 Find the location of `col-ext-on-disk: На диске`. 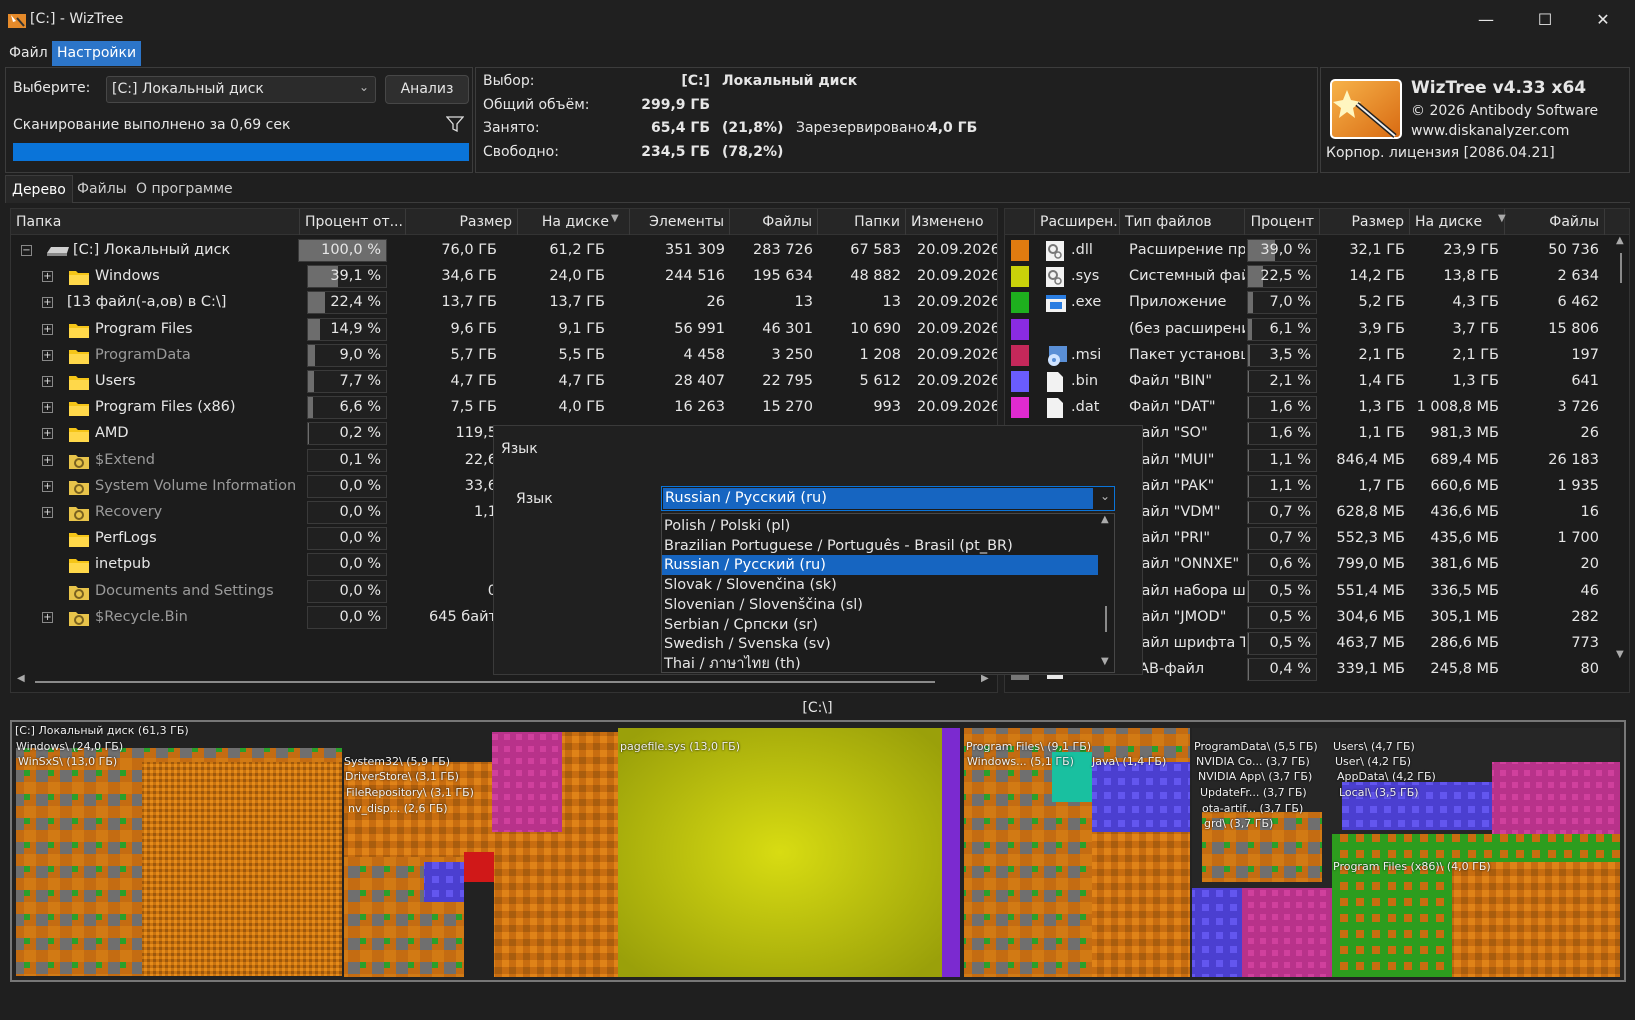

col-ext-on-disk: На диске is located at coordinates (1457, 222).